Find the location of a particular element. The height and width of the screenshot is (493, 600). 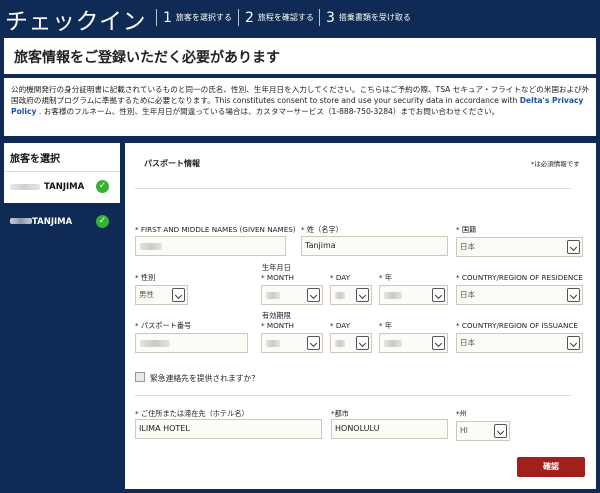

step-label: 旅客を選択する is located at coordinates (203, 17).